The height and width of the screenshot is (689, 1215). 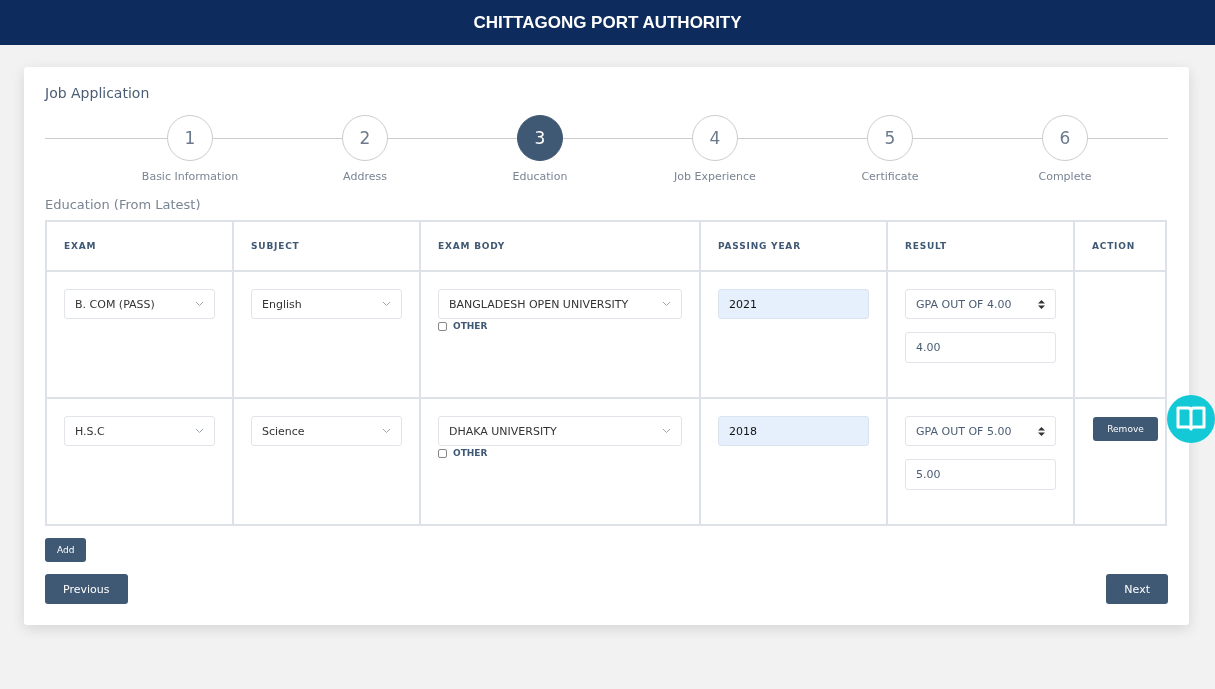 I want to click on step-label: Job Experience, so click(x=715, y=176).